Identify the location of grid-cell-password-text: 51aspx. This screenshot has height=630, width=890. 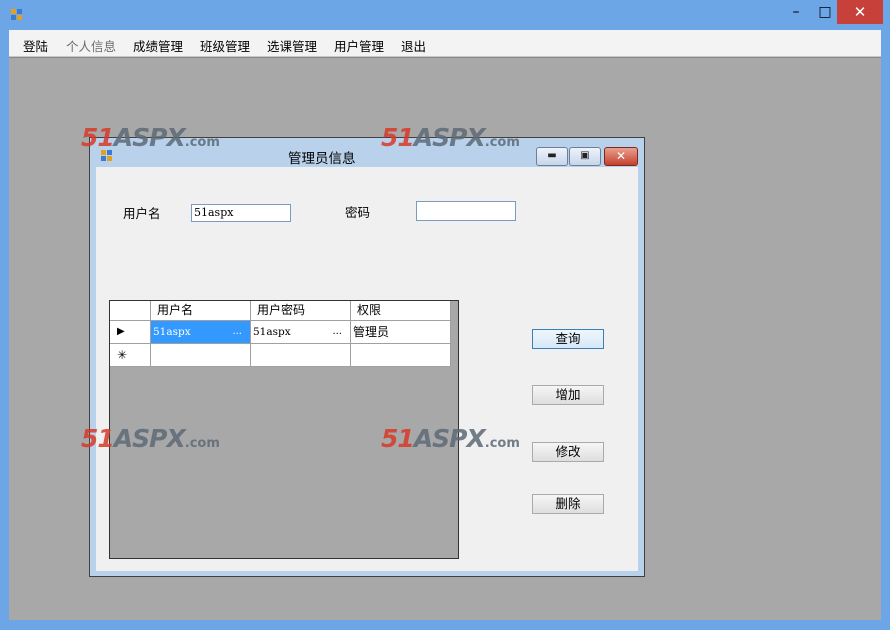
(272, 332).